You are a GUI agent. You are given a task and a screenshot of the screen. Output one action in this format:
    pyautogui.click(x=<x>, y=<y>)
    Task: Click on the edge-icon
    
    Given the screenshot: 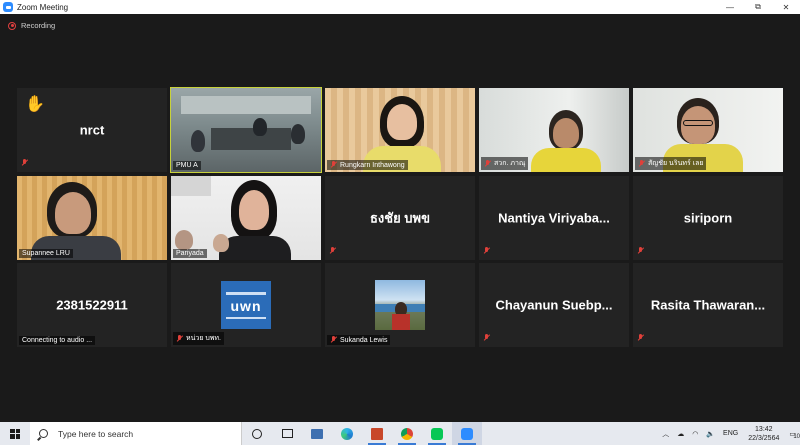 What is the action you would take?
    pyautogui.click(x=347, y=433)
    